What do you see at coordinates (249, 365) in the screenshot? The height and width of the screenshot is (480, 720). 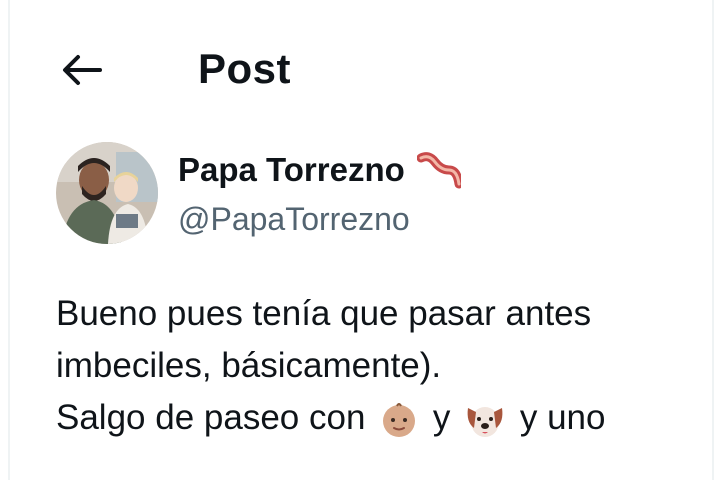 I see `post-text-line-2: imbeciles, básicamente).` at bounding box center [249, 365].